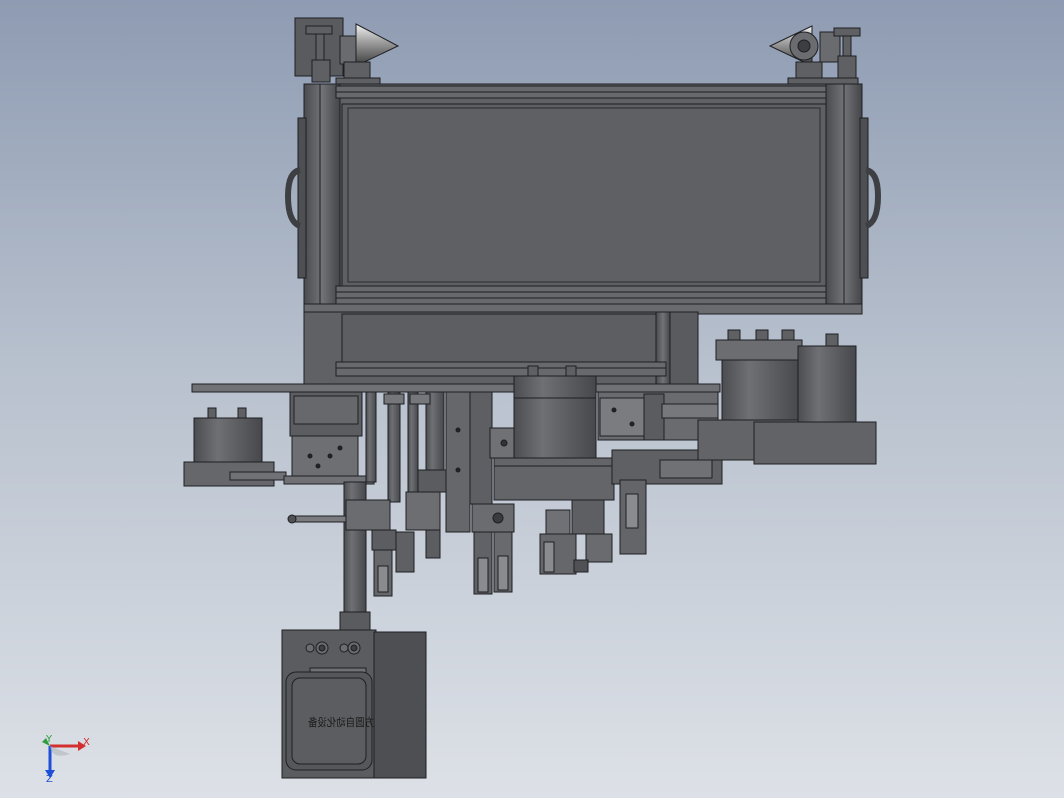  What do you see at coordinates (870, 198) in the screenshot?
I see `handle-right` at bounding box center [870, 198].